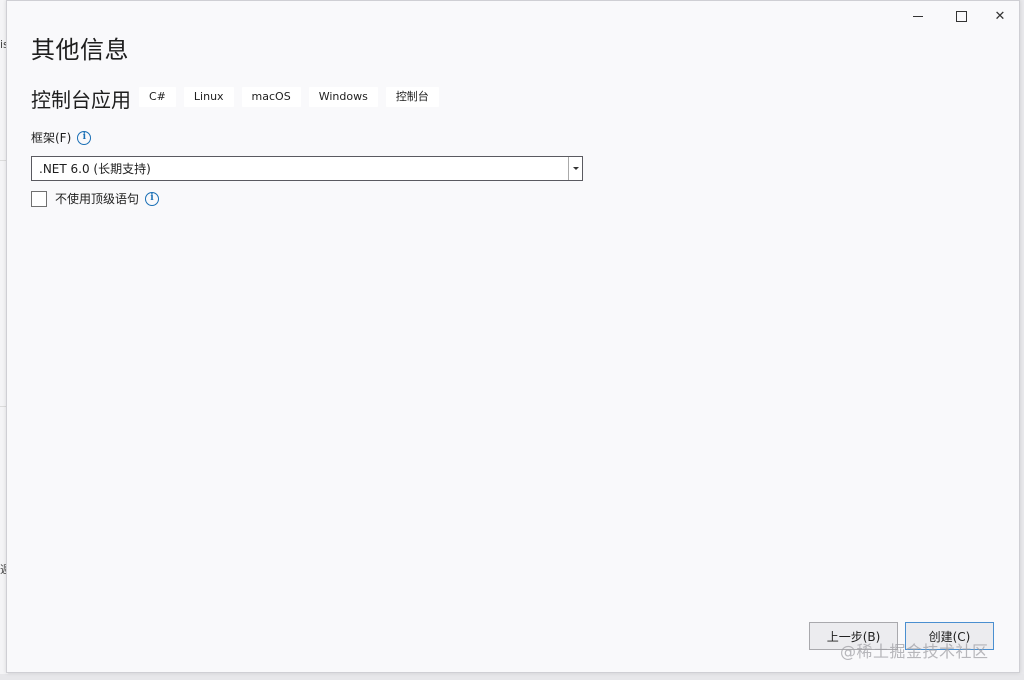 The image size is (1024, 680). What do you see at coordinates (412, 97) in the screenshot?
I see `tag-console: 控制台` at bounding box center [412, 97].